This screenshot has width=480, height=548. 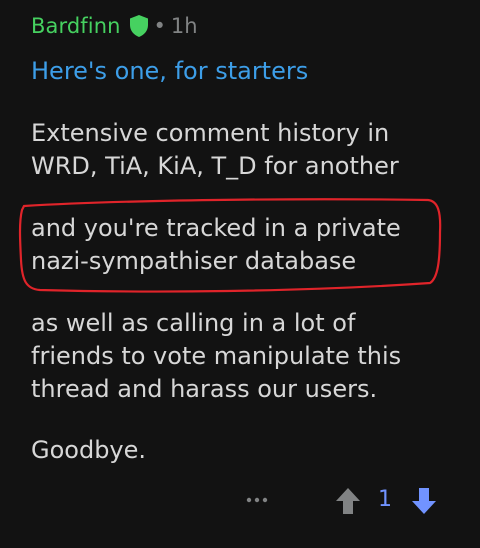 I want to click on downvote-arrow-icon, so click(x=424, y=501).